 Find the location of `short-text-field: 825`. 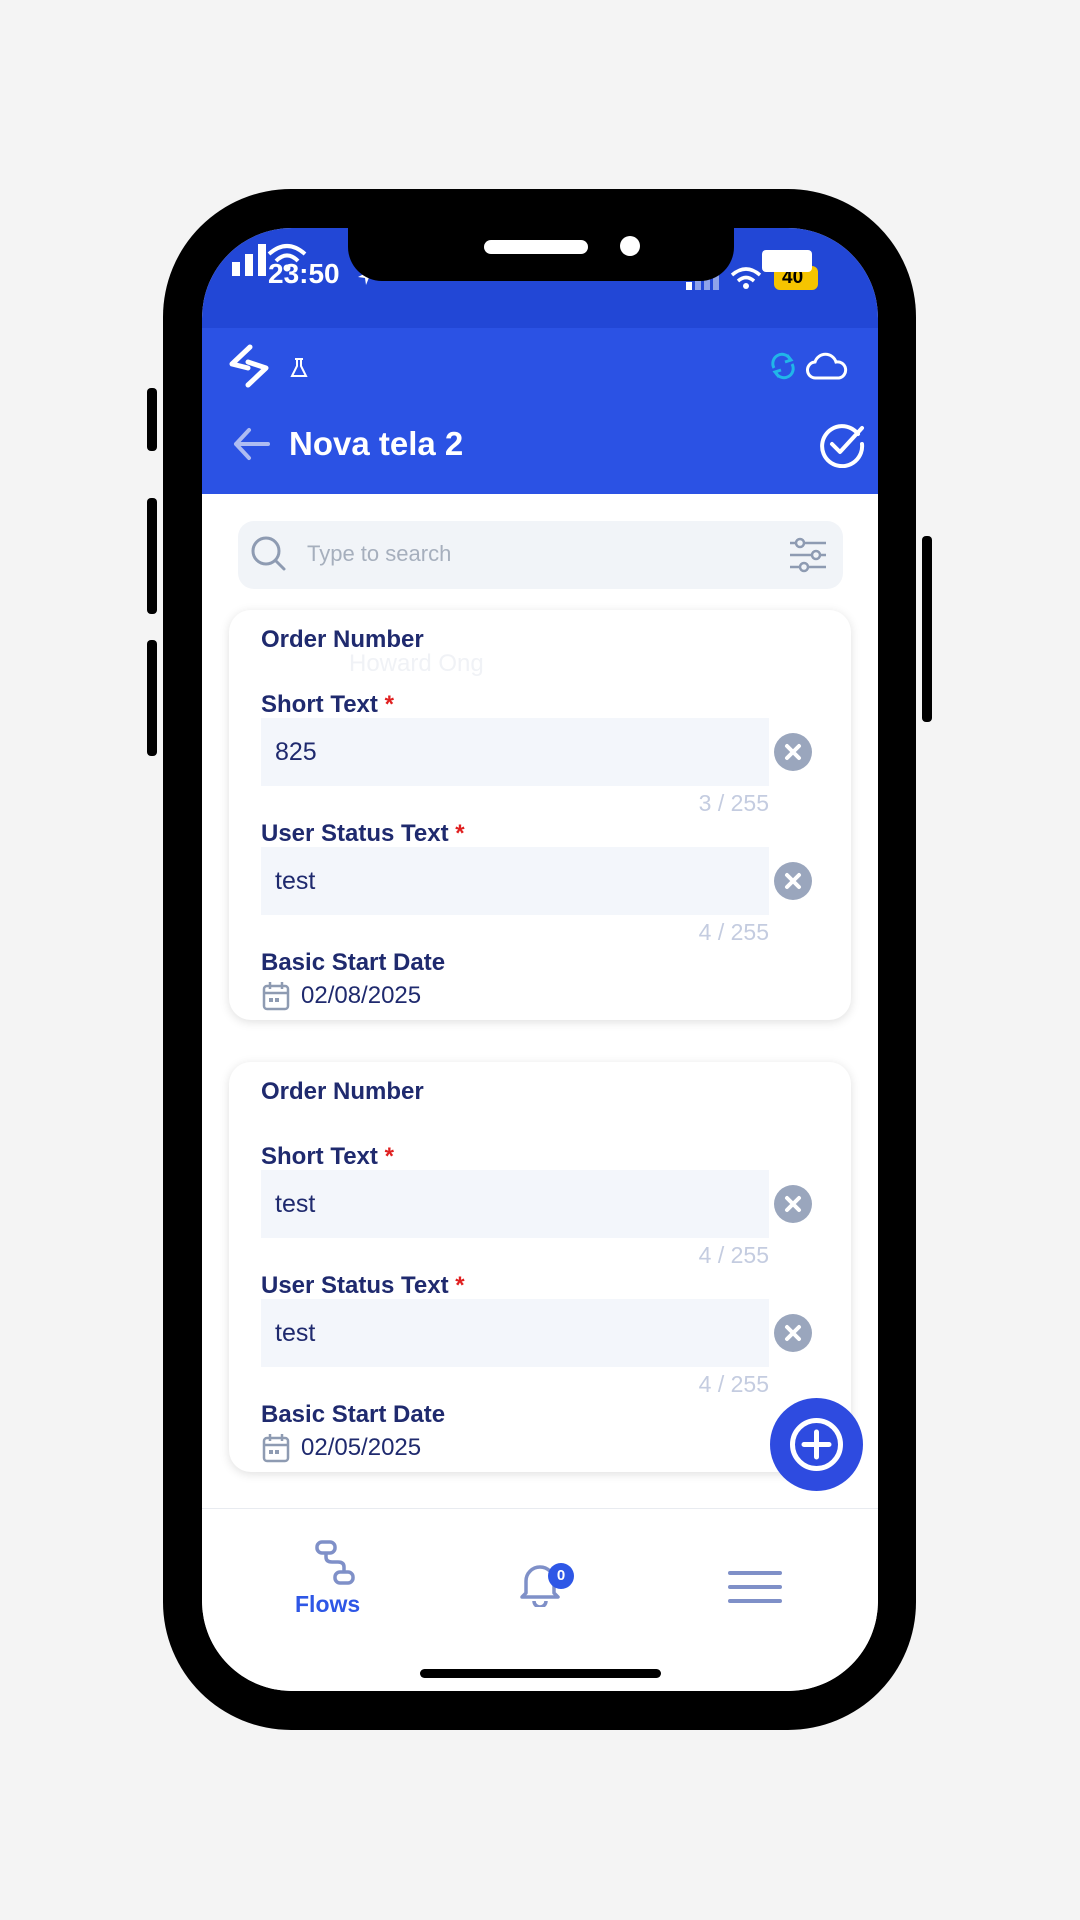

short-text-field: 825 is located at coordinates (515, 752).